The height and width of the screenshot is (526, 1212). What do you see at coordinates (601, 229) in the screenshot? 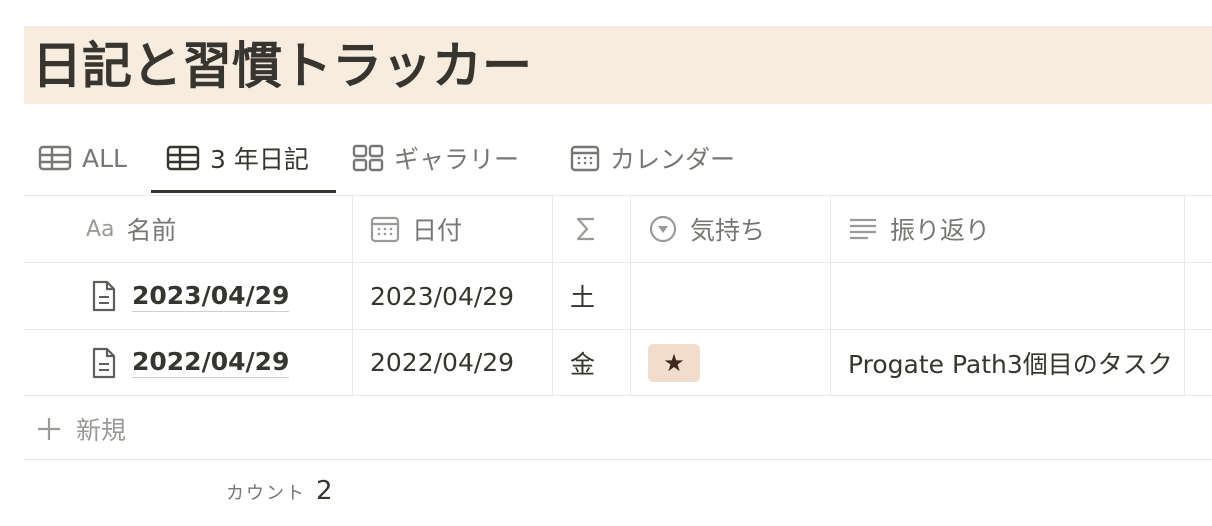
I see `column-header-formula` at bounding box center [601, 229].